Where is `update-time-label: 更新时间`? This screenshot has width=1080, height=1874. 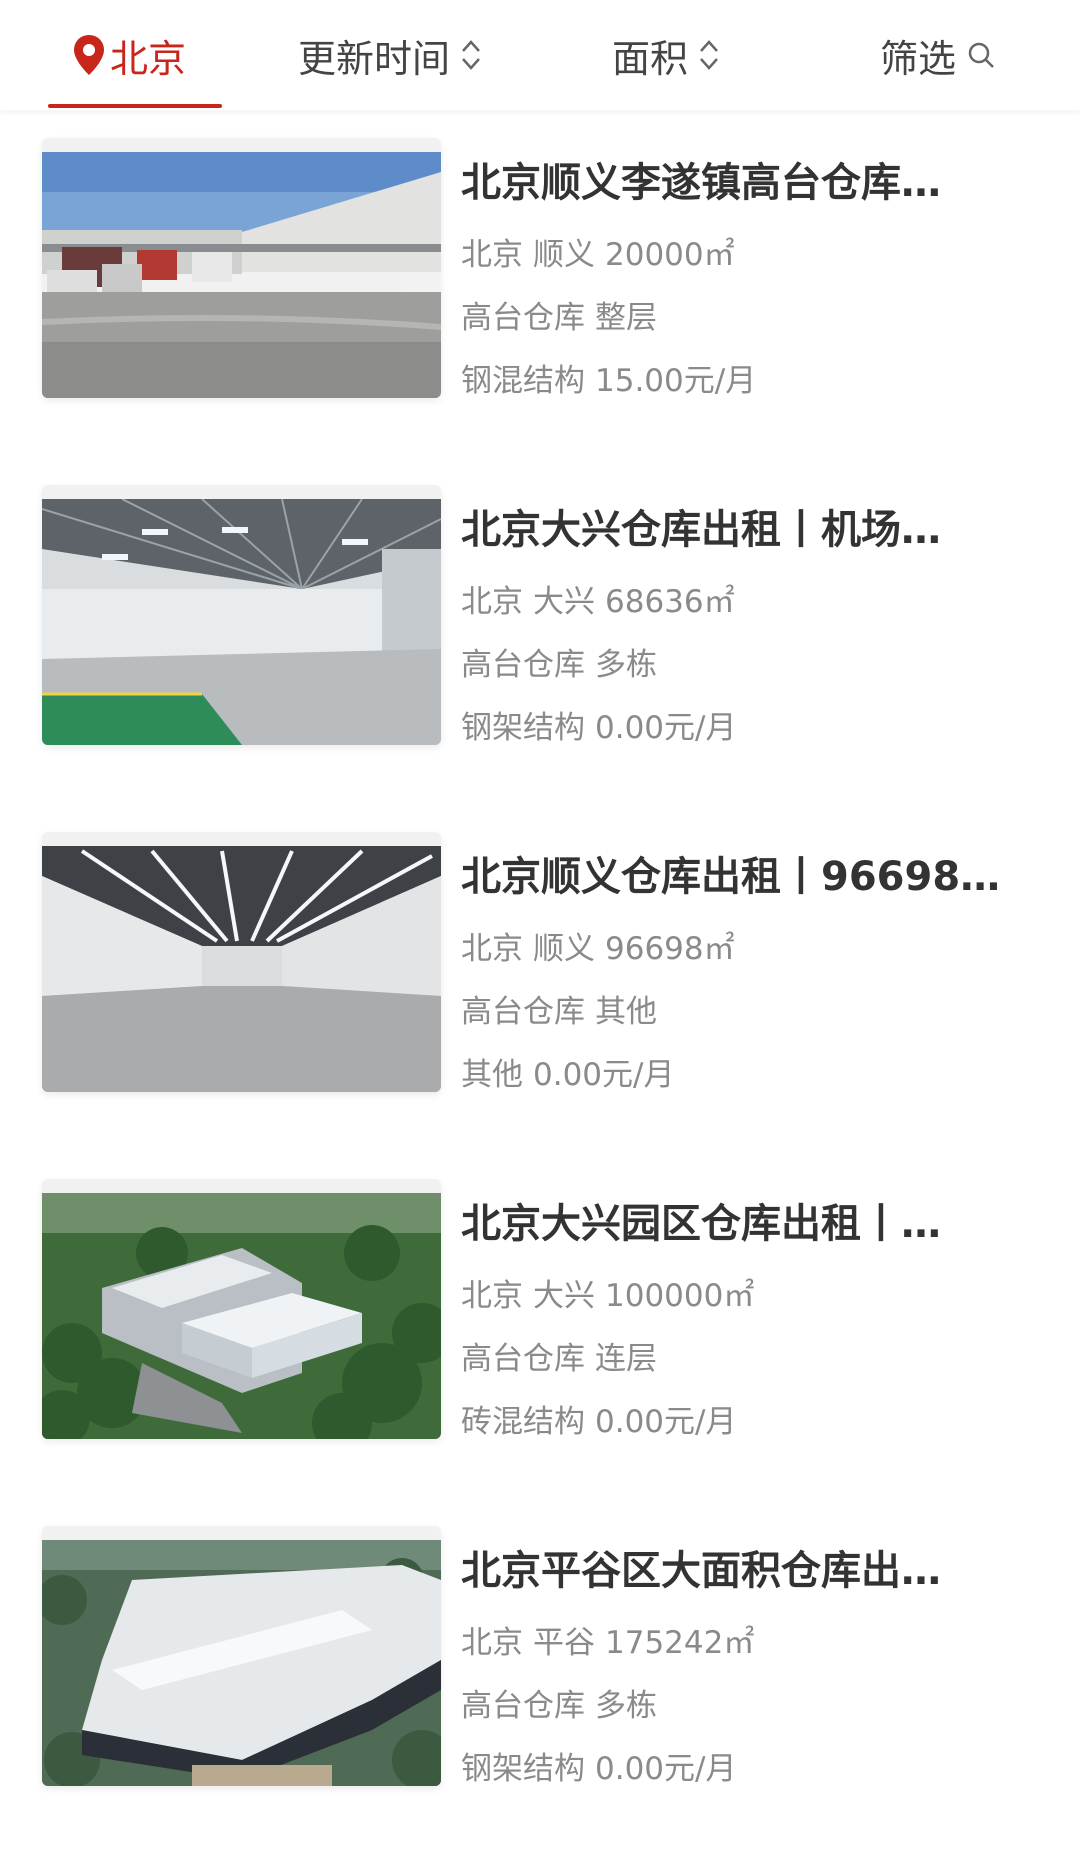
update-time-label: 更新时间 is located at coordinates (374, 58).